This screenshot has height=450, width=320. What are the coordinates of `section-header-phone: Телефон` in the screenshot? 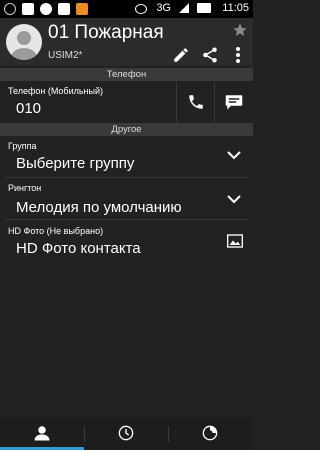 It's located at (126, 74).